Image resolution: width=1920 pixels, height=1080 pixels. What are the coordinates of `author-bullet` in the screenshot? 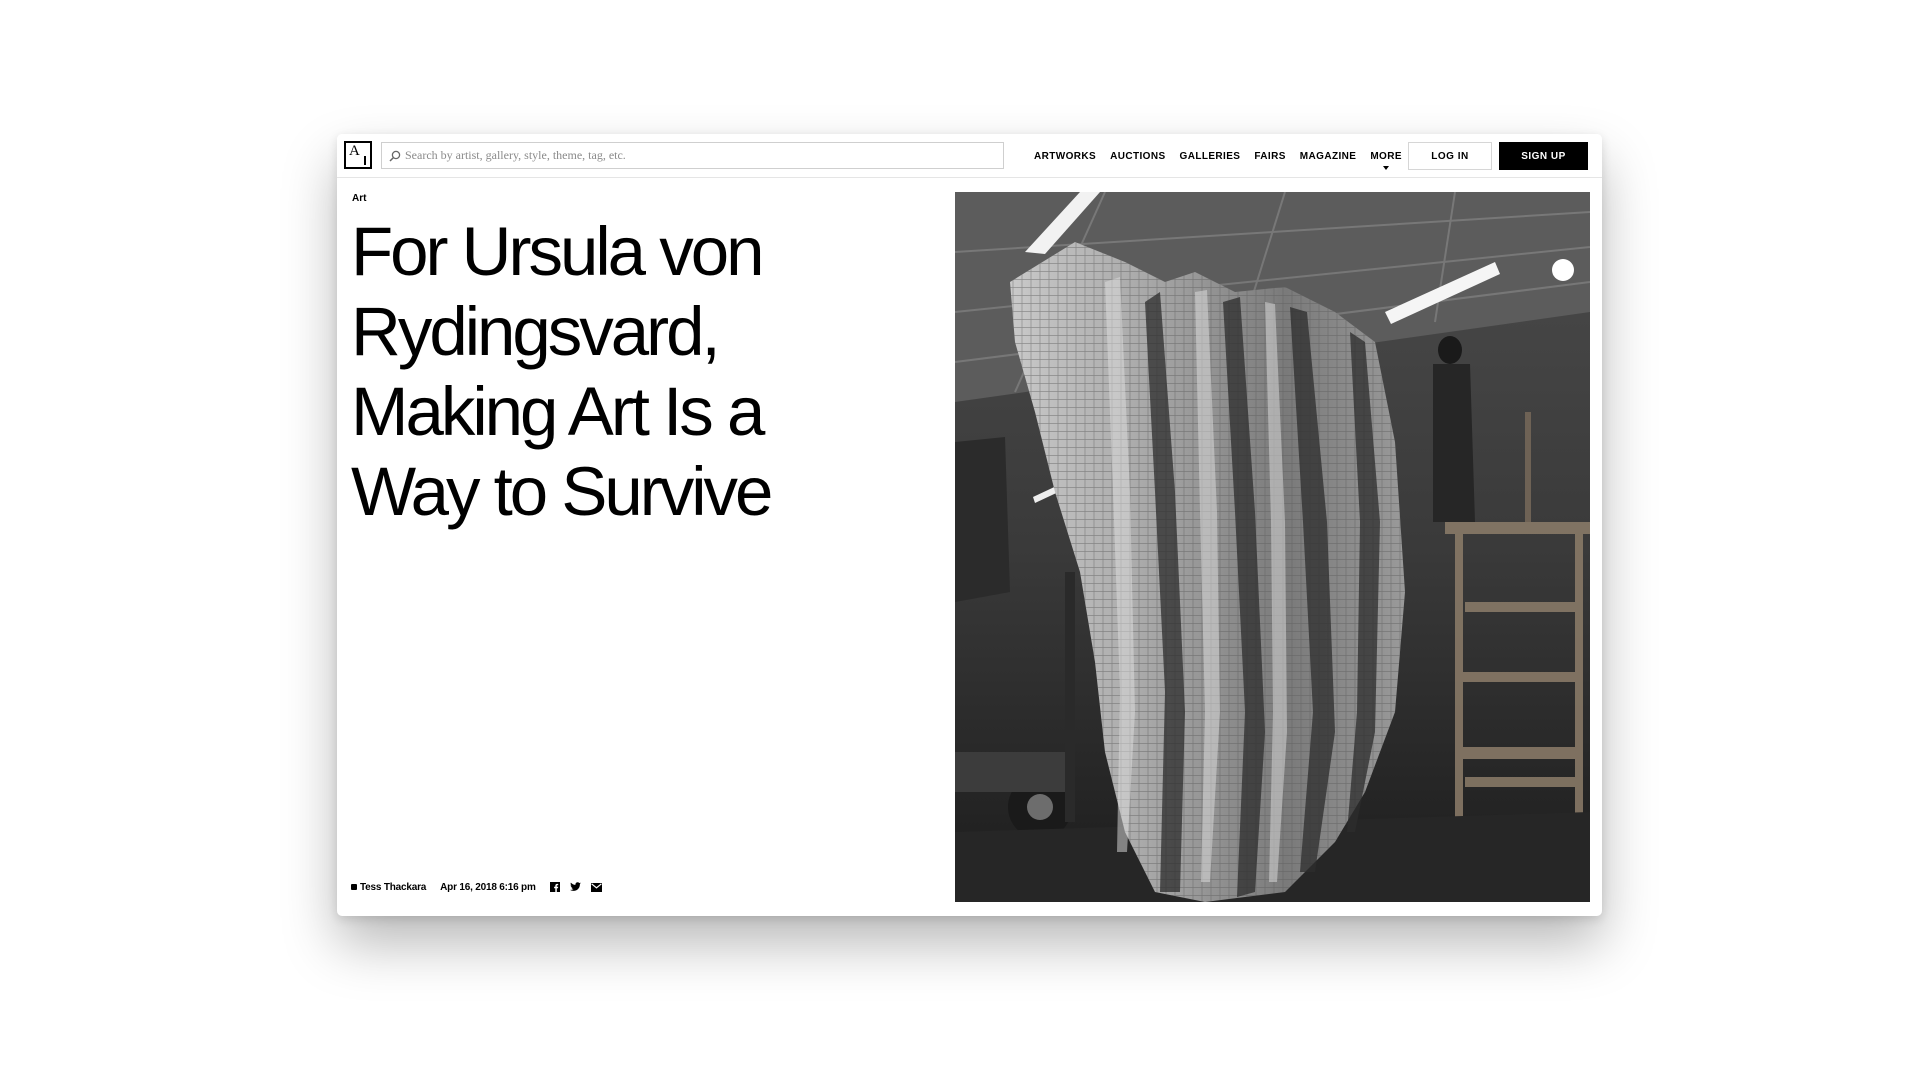 It's located at (354, 887).